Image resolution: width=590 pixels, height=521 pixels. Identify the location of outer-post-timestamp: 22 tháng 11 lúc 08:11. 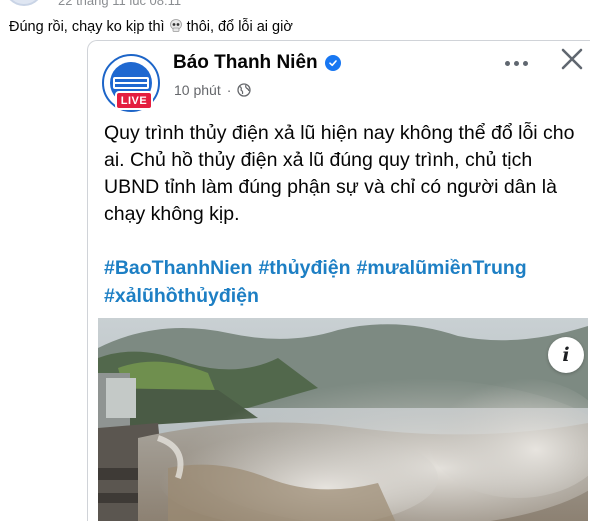
(119, 4).